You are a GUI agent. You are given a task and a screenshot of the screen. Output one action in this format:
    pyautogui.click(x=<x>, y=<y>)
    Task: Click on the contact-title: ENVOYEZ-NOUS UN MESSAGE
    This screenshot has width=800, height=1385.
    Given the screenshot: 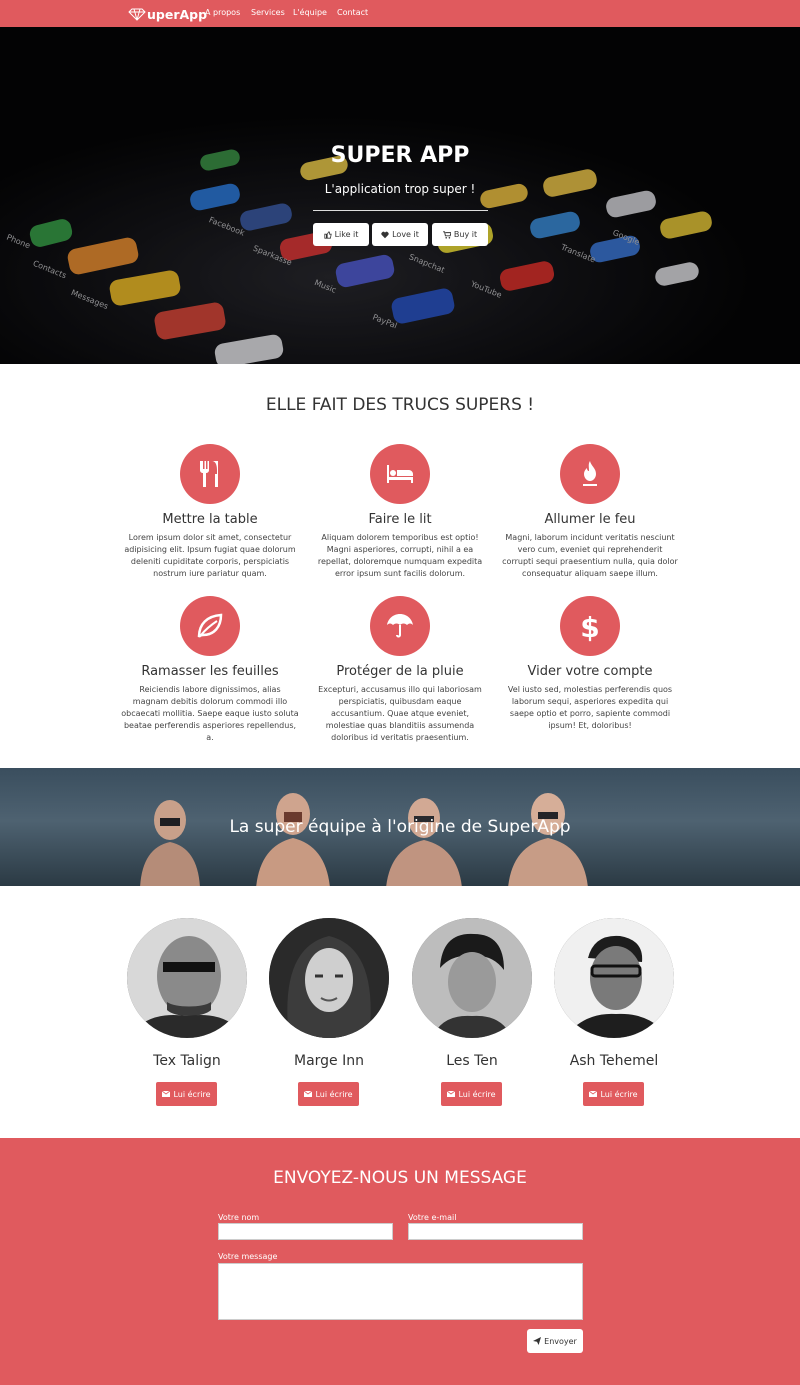 What is the action you would take?
    pyautogui.click(x=400, y=1178)
    